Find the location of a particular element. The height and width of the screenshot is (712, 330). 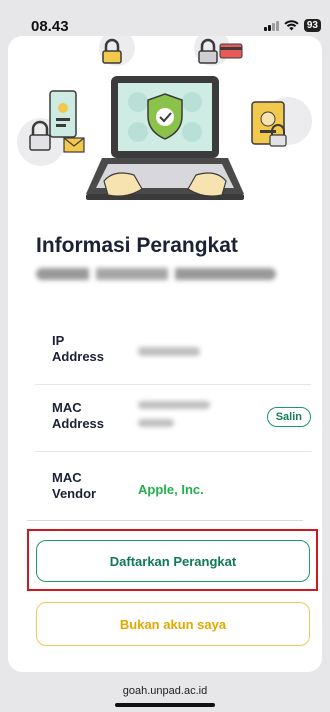

divider is located at coordinates (165, 520).